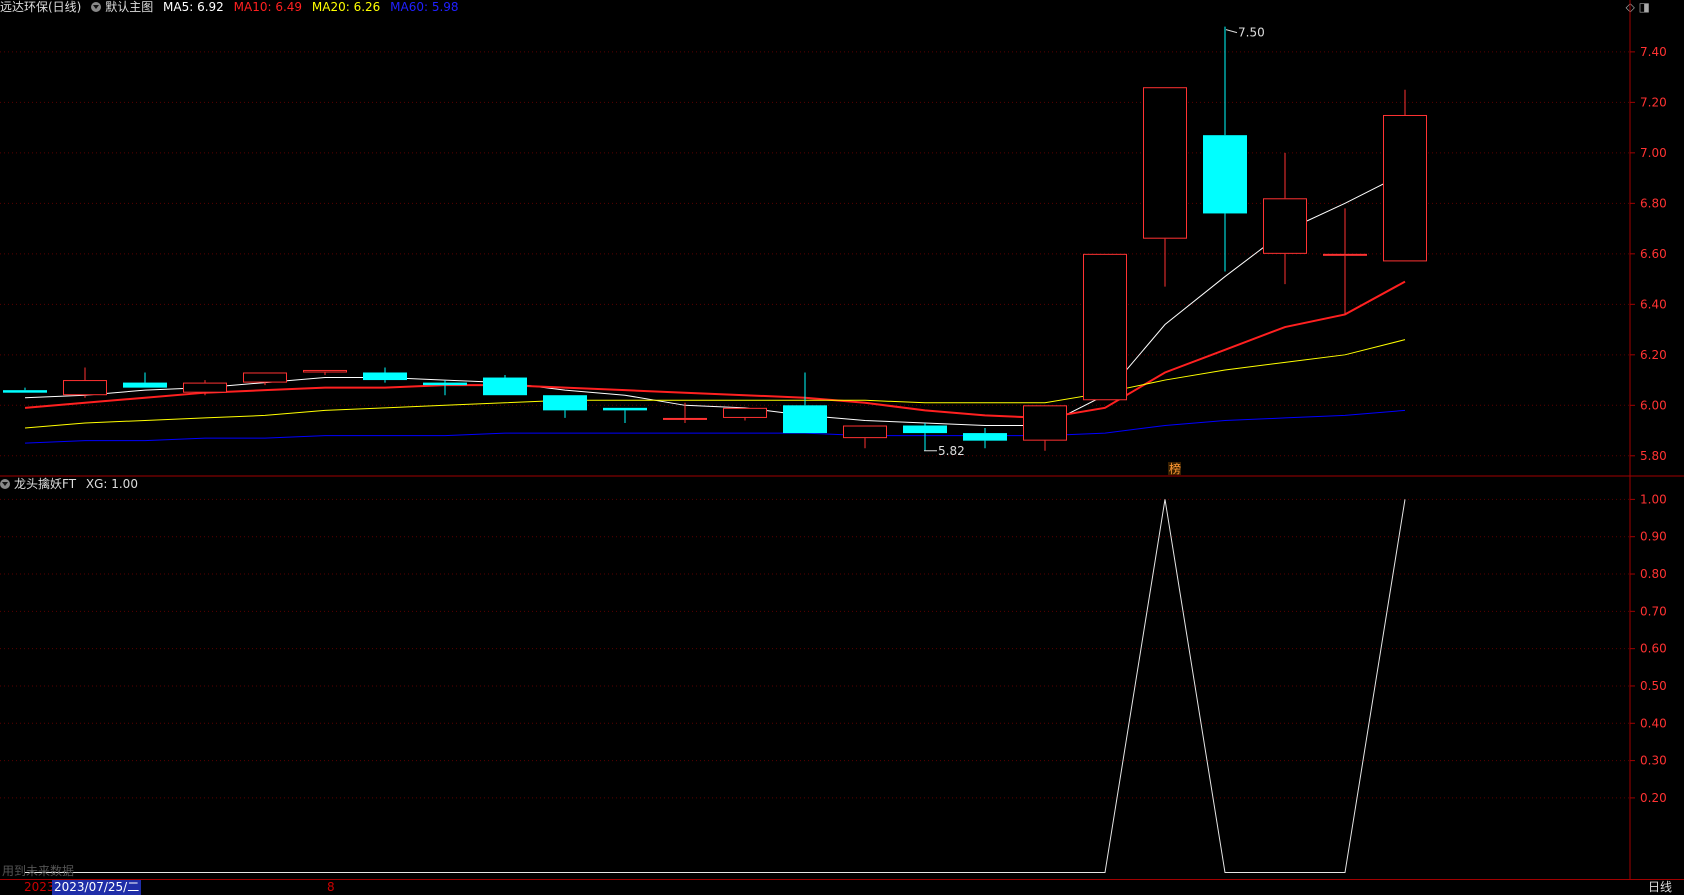 The height and width of the screenshot is (895, 1684). What do you see at coordinates (1653, 798) in the screenshot?
I see `sub-tick-label: 0.20` at bounding box center [1653, 798].